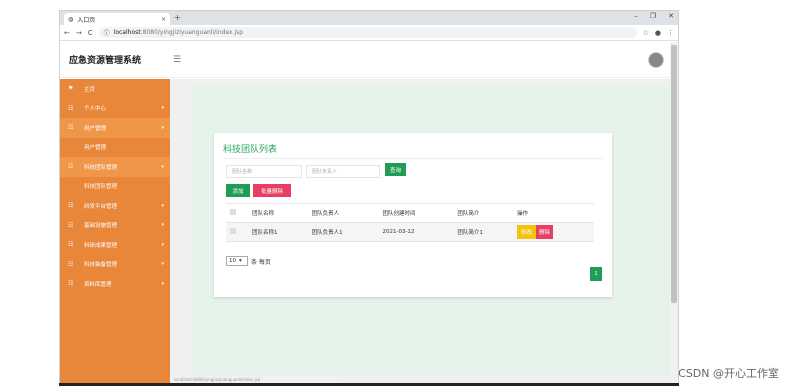 Image resolution: width=785 pixels, height=386 pixels. What do you see at coordinates (369, 18) in the screenshot?
I see `tab-strip: ◍ 入口页 × + – ❐ ✕` at bounding box center [369, 18].